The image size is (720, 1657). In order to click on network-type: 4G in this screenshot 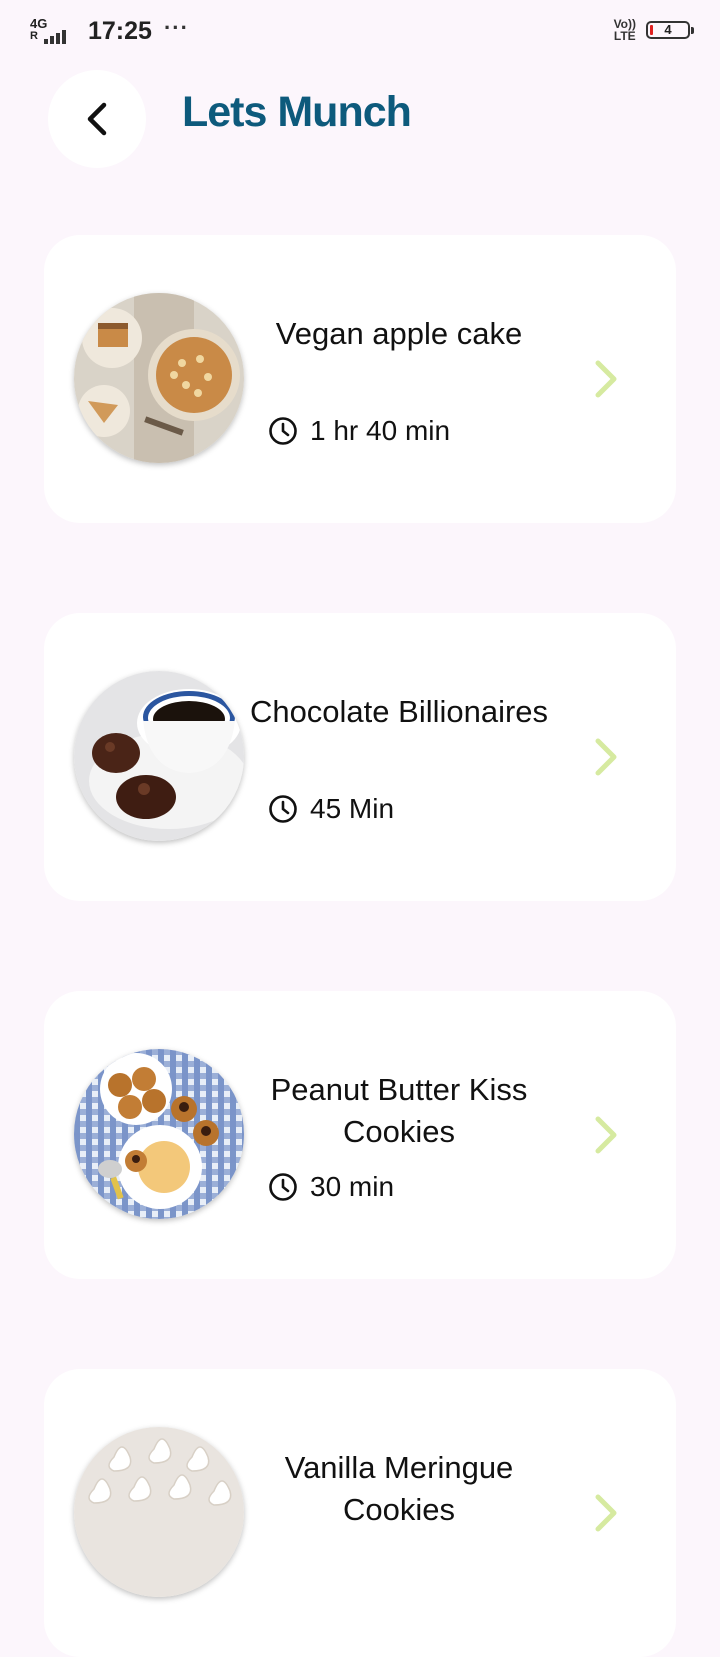, I will do `click(39, 23)`.